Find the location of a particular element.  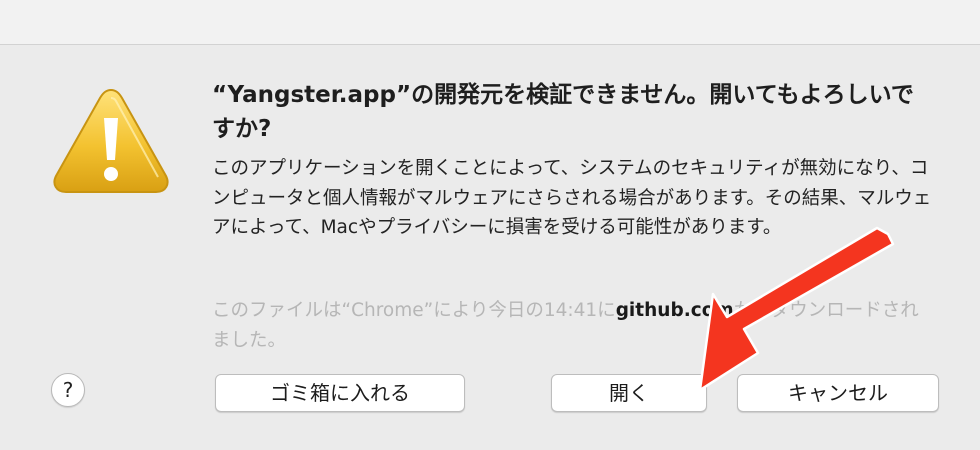

open-button: 開く is located at coordinates (629, 393).